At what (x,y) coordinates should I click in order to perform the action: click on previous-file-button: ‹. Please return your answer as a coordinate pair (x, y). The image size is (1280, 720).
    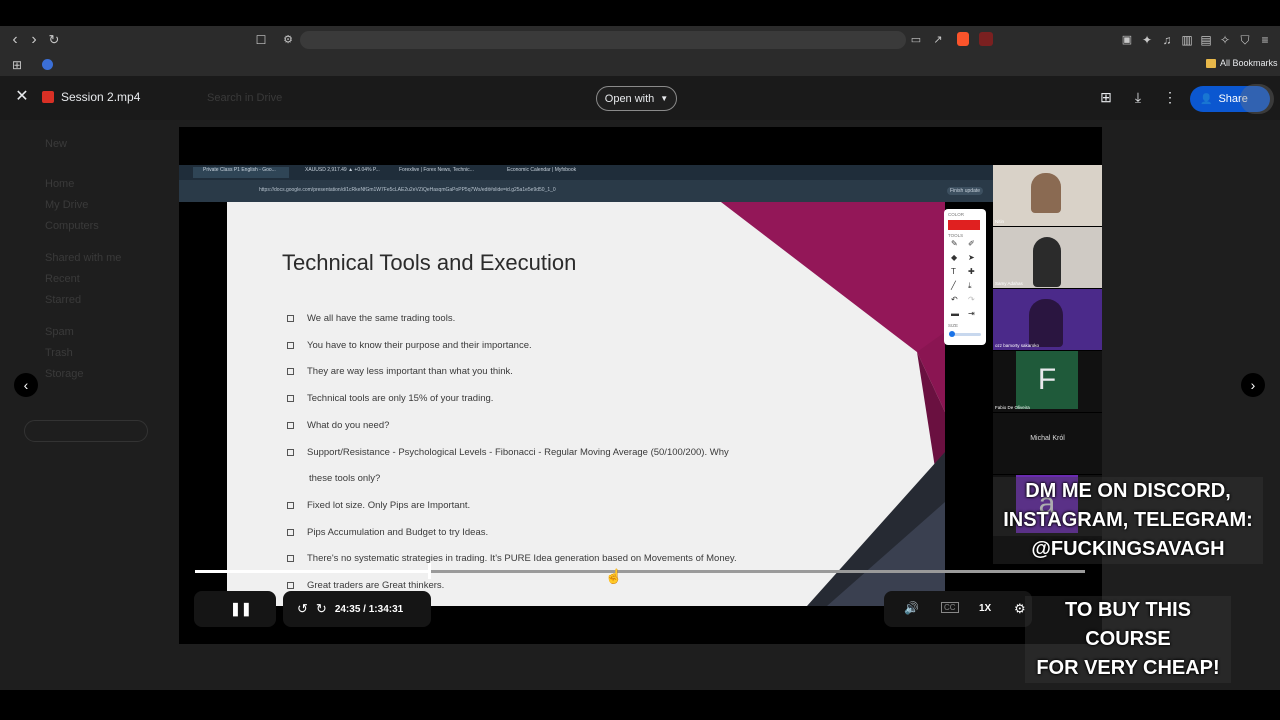
    Looking at the image, I should click on (26, 385).